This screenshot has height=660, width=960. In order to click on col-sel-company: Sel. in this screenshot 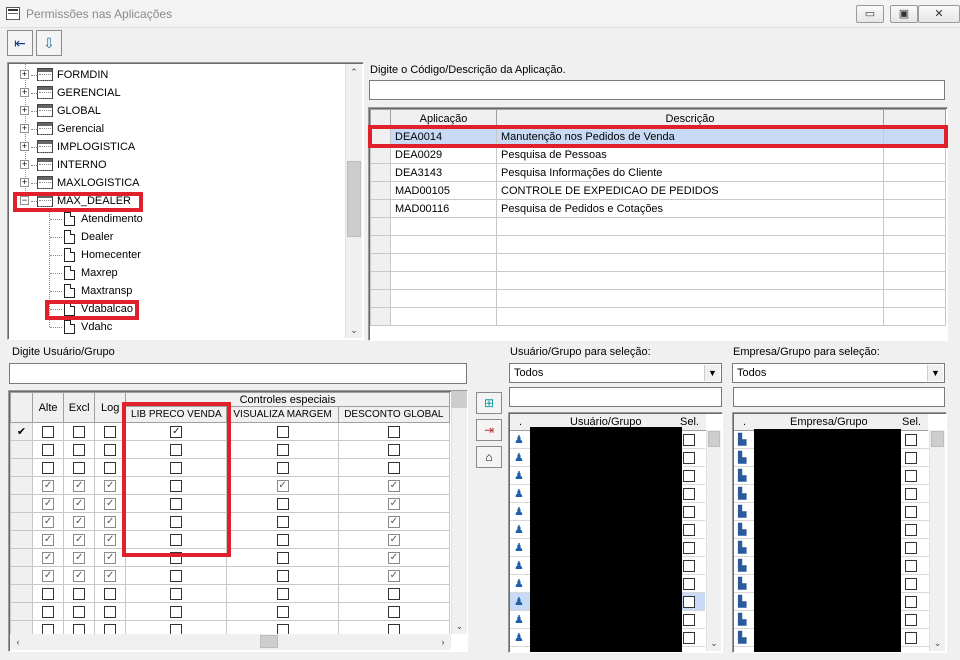, I will do `click(911, 422)`.